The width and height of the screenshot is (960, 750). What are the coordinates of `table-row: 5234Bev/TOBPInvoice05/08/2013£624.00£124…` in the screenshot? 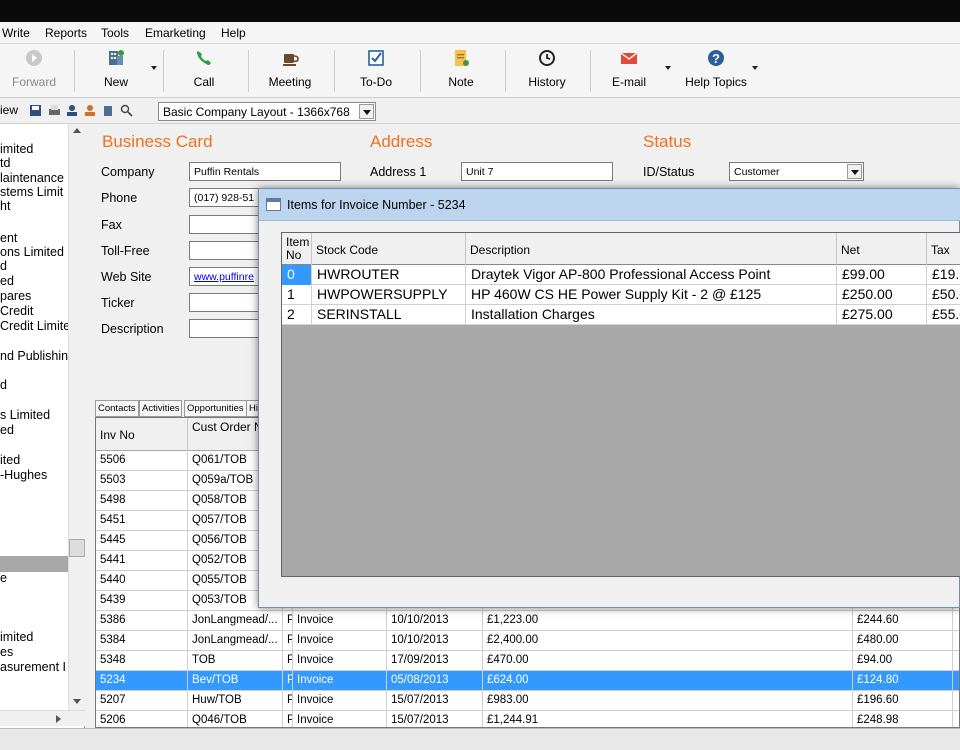 It's located at (527, 681).